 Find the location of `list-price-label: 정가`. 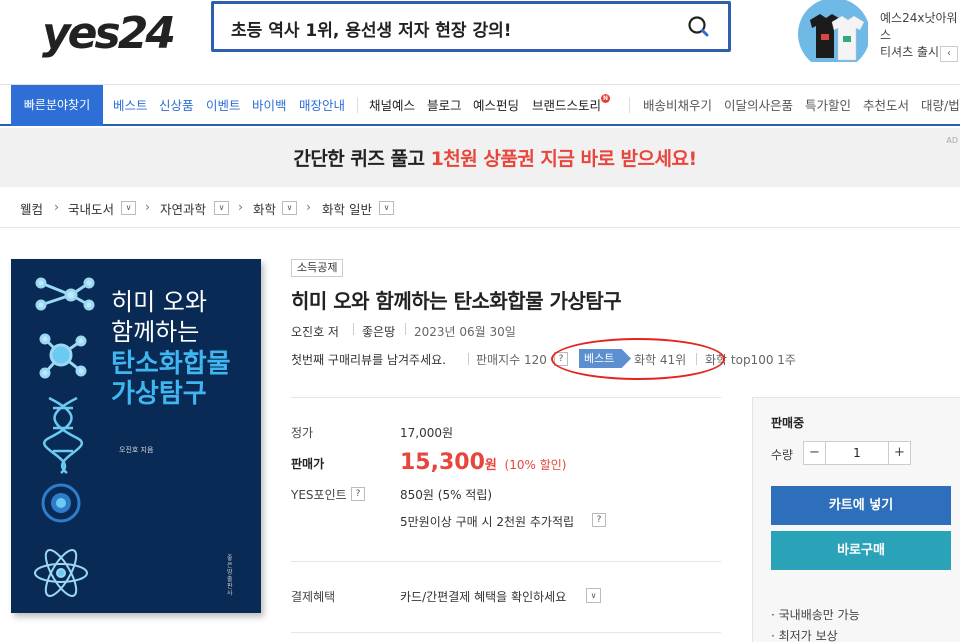

list-price-label: 정가 is located at coordinates (302, 433).